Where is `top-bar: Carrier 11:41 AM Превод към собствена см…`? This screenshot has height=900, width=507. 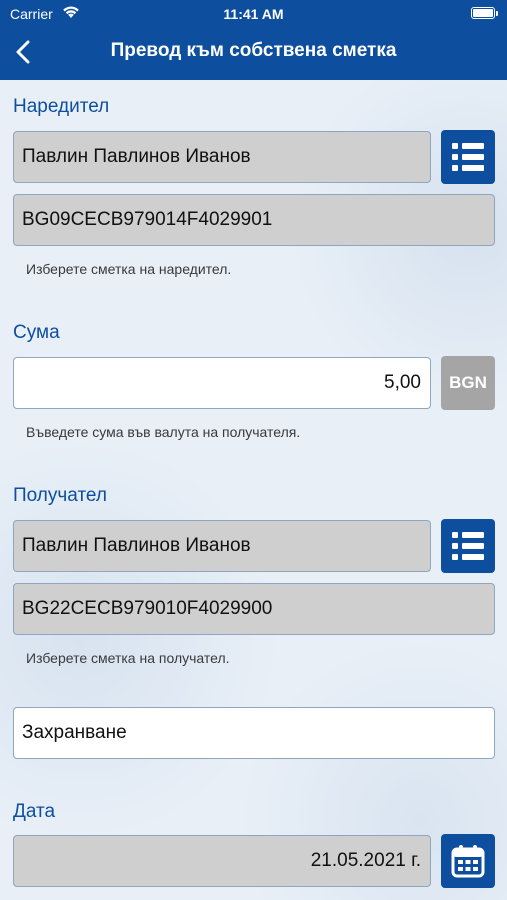 top-bar: Carrier 11:41 AM Превод към собствена см… is located at coordinates (253, 40).